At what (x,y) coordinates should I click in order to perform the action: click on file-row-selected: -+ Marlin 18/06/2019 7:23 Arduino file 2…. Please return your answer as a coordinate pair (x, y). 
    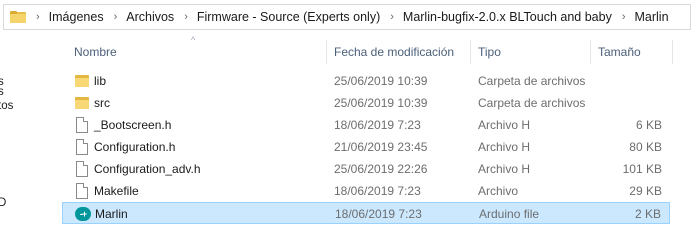
    Looking at the image, I should click on (366, 213).